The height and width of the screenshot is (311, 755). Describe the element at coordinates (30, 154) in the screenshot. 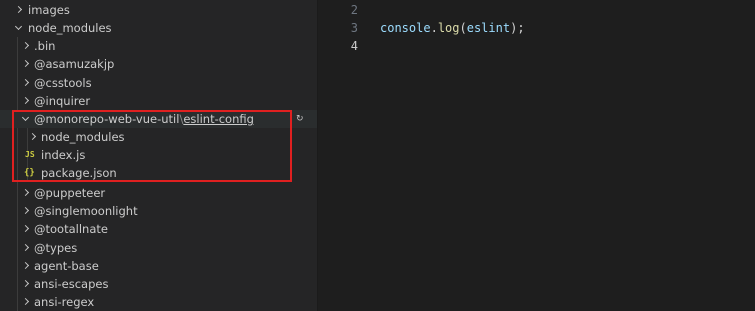

I see `javascript-file-icon: JS` at that location.